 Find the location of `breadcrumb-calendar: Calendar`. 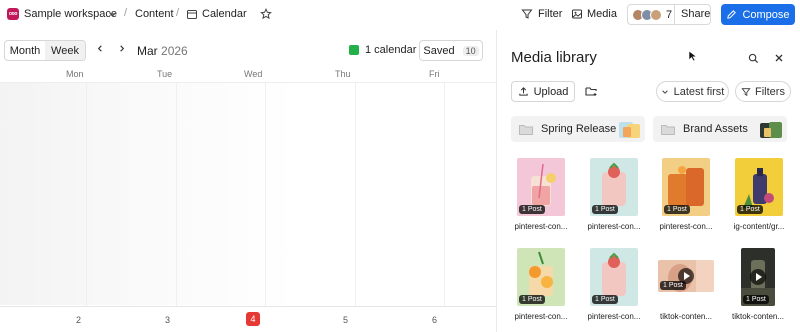

breadcrumb-calendar: Calendar is located at coordinates (224, 14).